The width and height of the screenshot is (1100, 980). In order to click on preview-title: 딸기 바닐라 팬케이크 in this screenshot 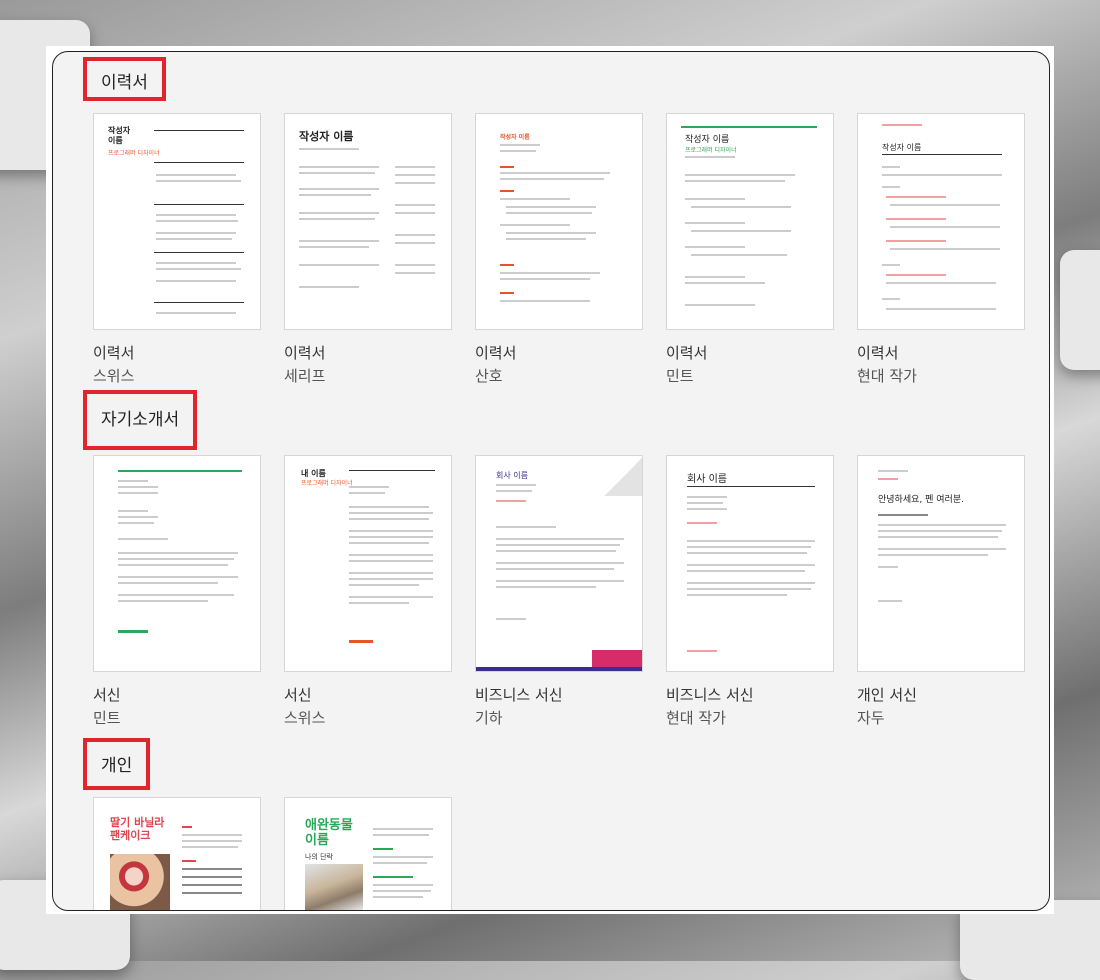, I will do `click(137, 829)`.